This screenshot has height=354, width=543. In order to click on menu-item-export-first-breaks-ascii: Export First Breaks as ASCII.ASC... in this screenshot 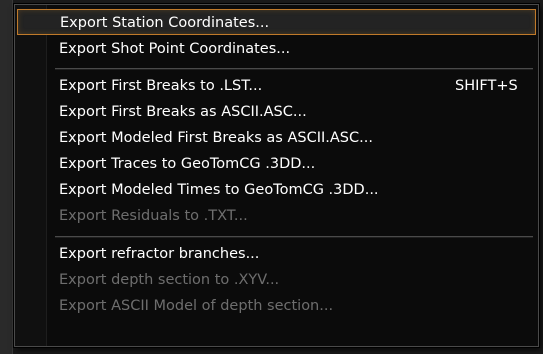, I will do `click(276, 112)`.